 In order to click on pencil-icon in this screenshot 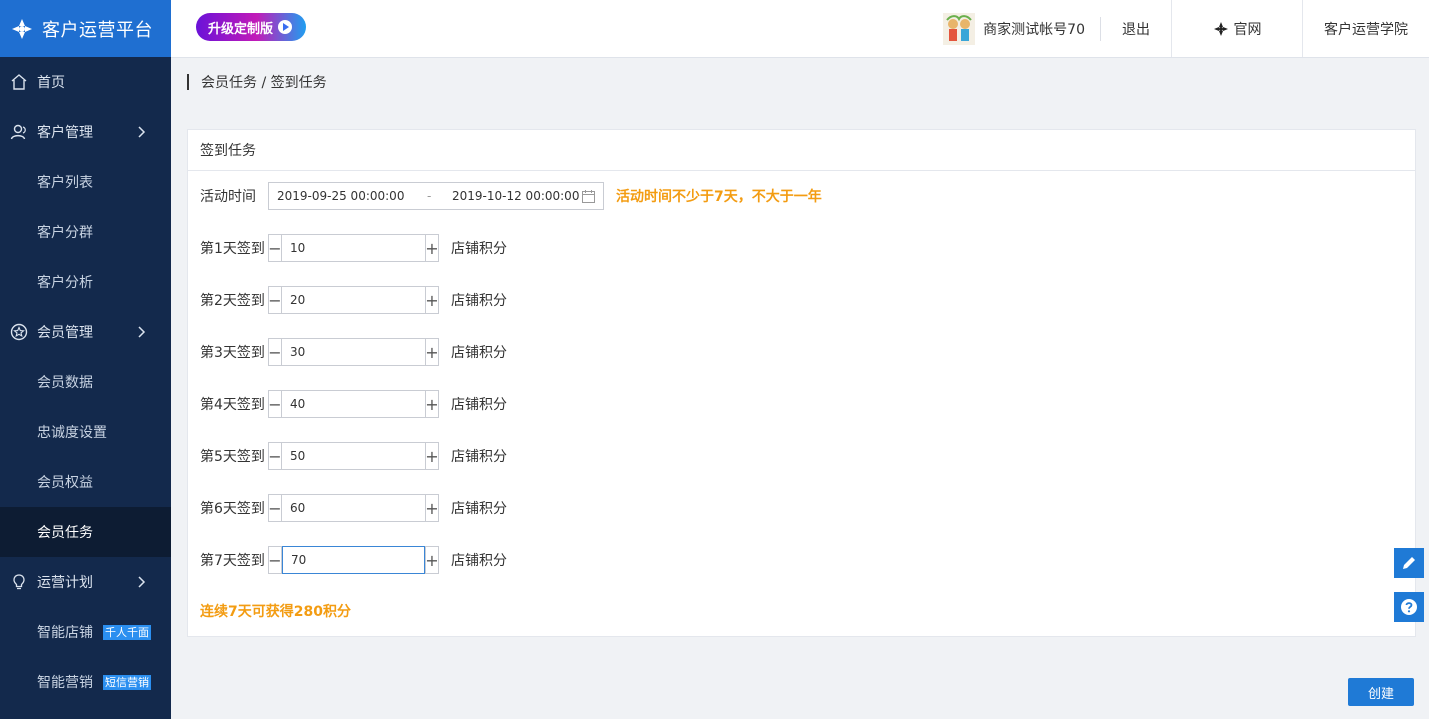, I will do `click(1409, 563)`.